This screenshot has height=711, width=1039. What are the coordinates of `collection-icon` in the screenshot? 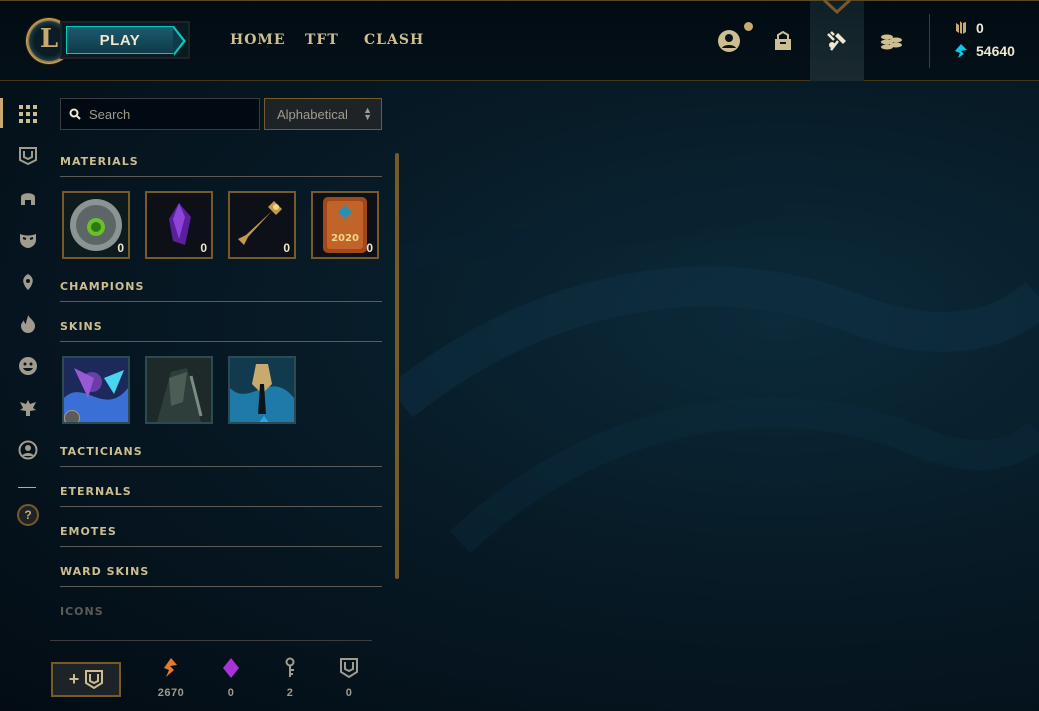 It's located at (783, 41).